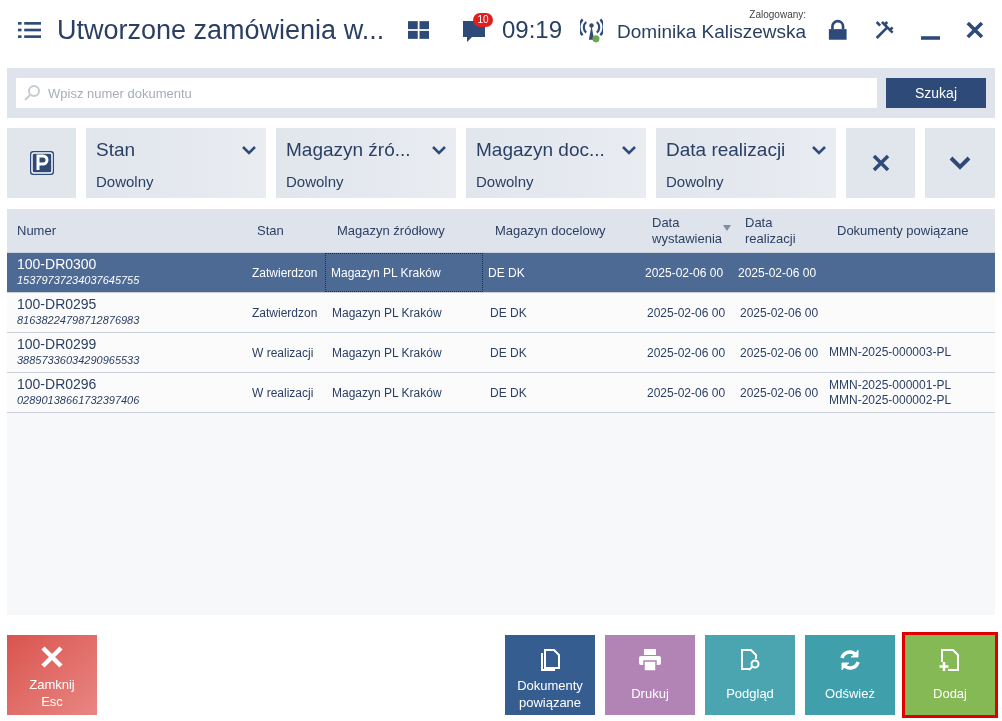 The height and width of the screenshot is (721, 1002). I want to click on parking-icon, so click(41, 163).